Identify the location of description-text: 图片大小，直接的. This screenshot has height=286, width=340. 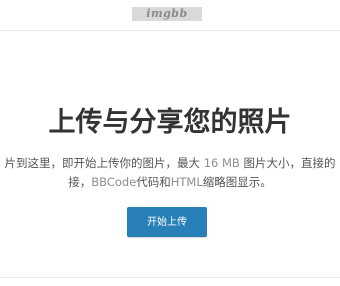
(287, 163).